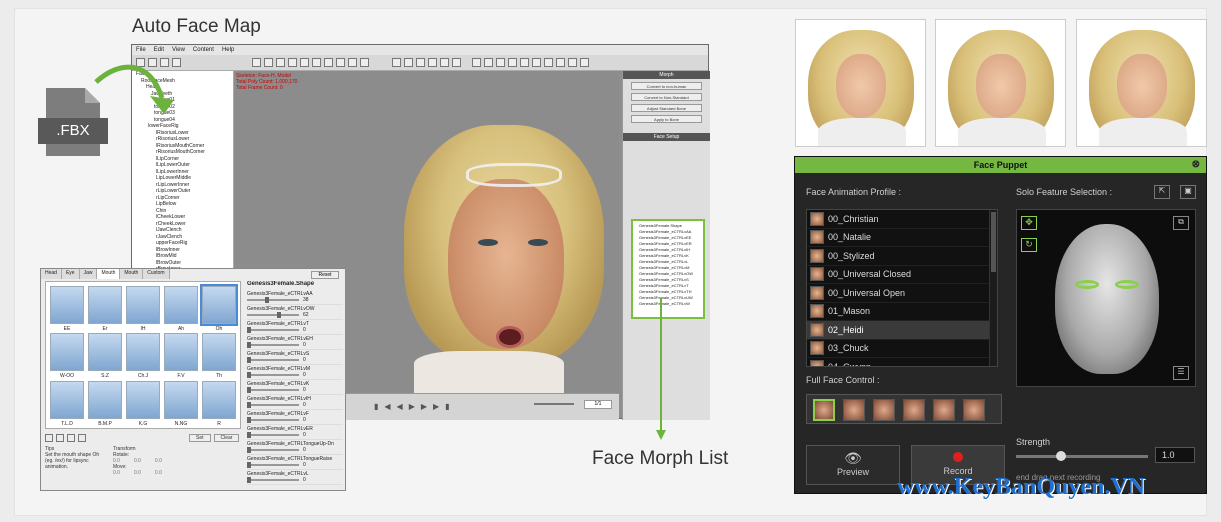 The image size is (1221, 522). I want to click on right-eye-feature, so click(1127, 284).